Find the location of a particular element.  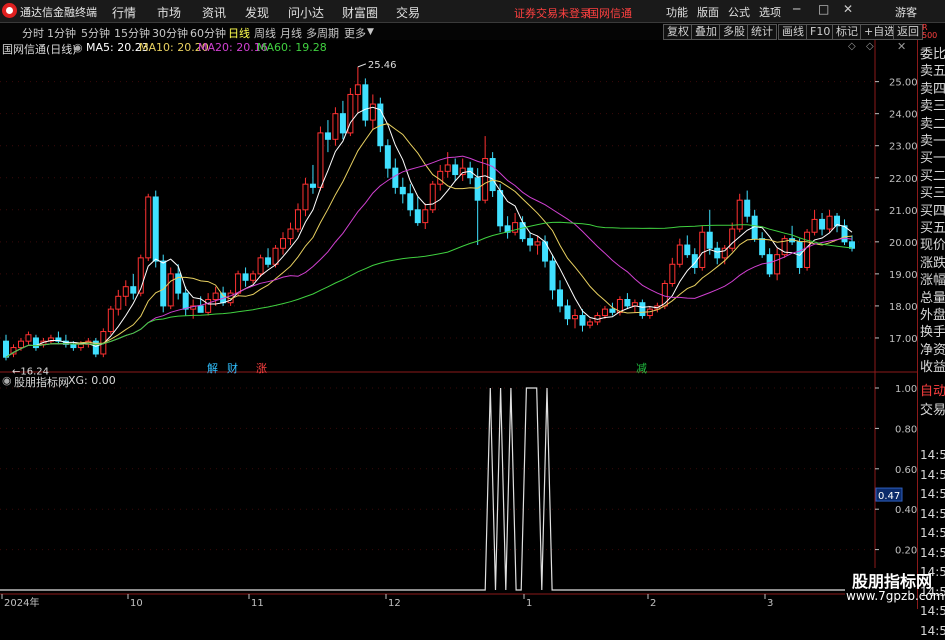

event-limit-up: 涨 is located at coordinates (261, 368).